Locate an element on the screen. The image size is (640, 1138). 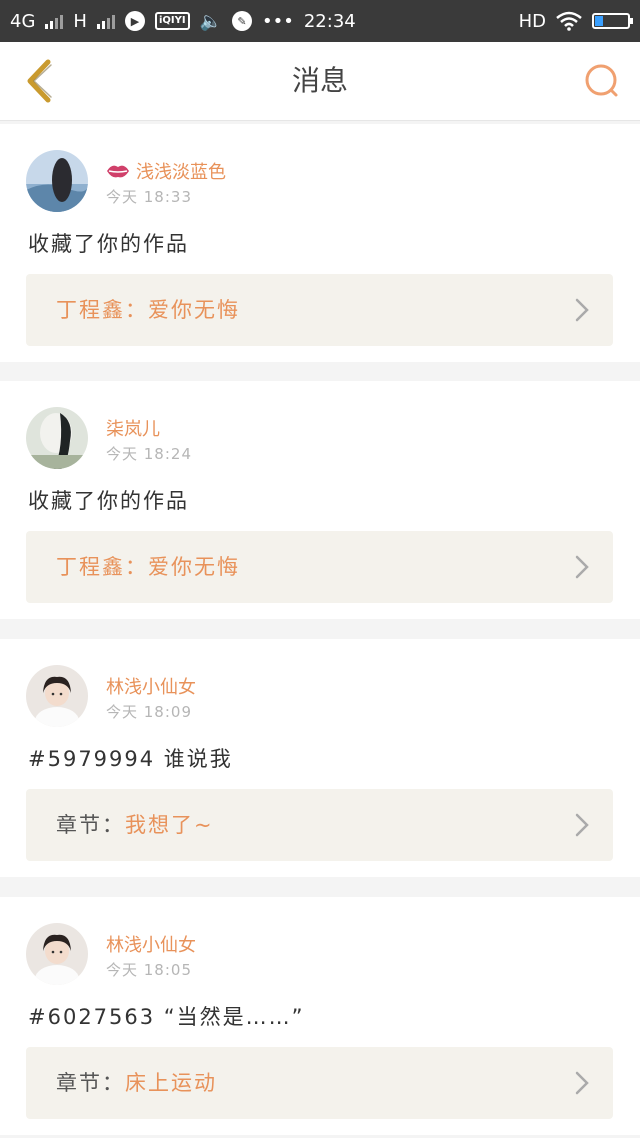
lips-icon is located at coordinates (118, 171).